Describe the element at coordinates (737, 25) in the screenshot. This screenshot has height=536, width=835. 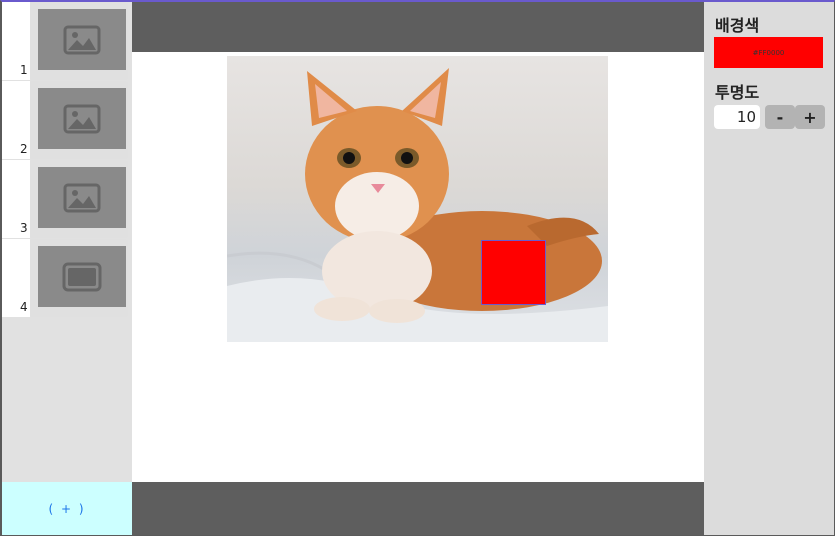
I see `background-color-label: 배경색` at that location.